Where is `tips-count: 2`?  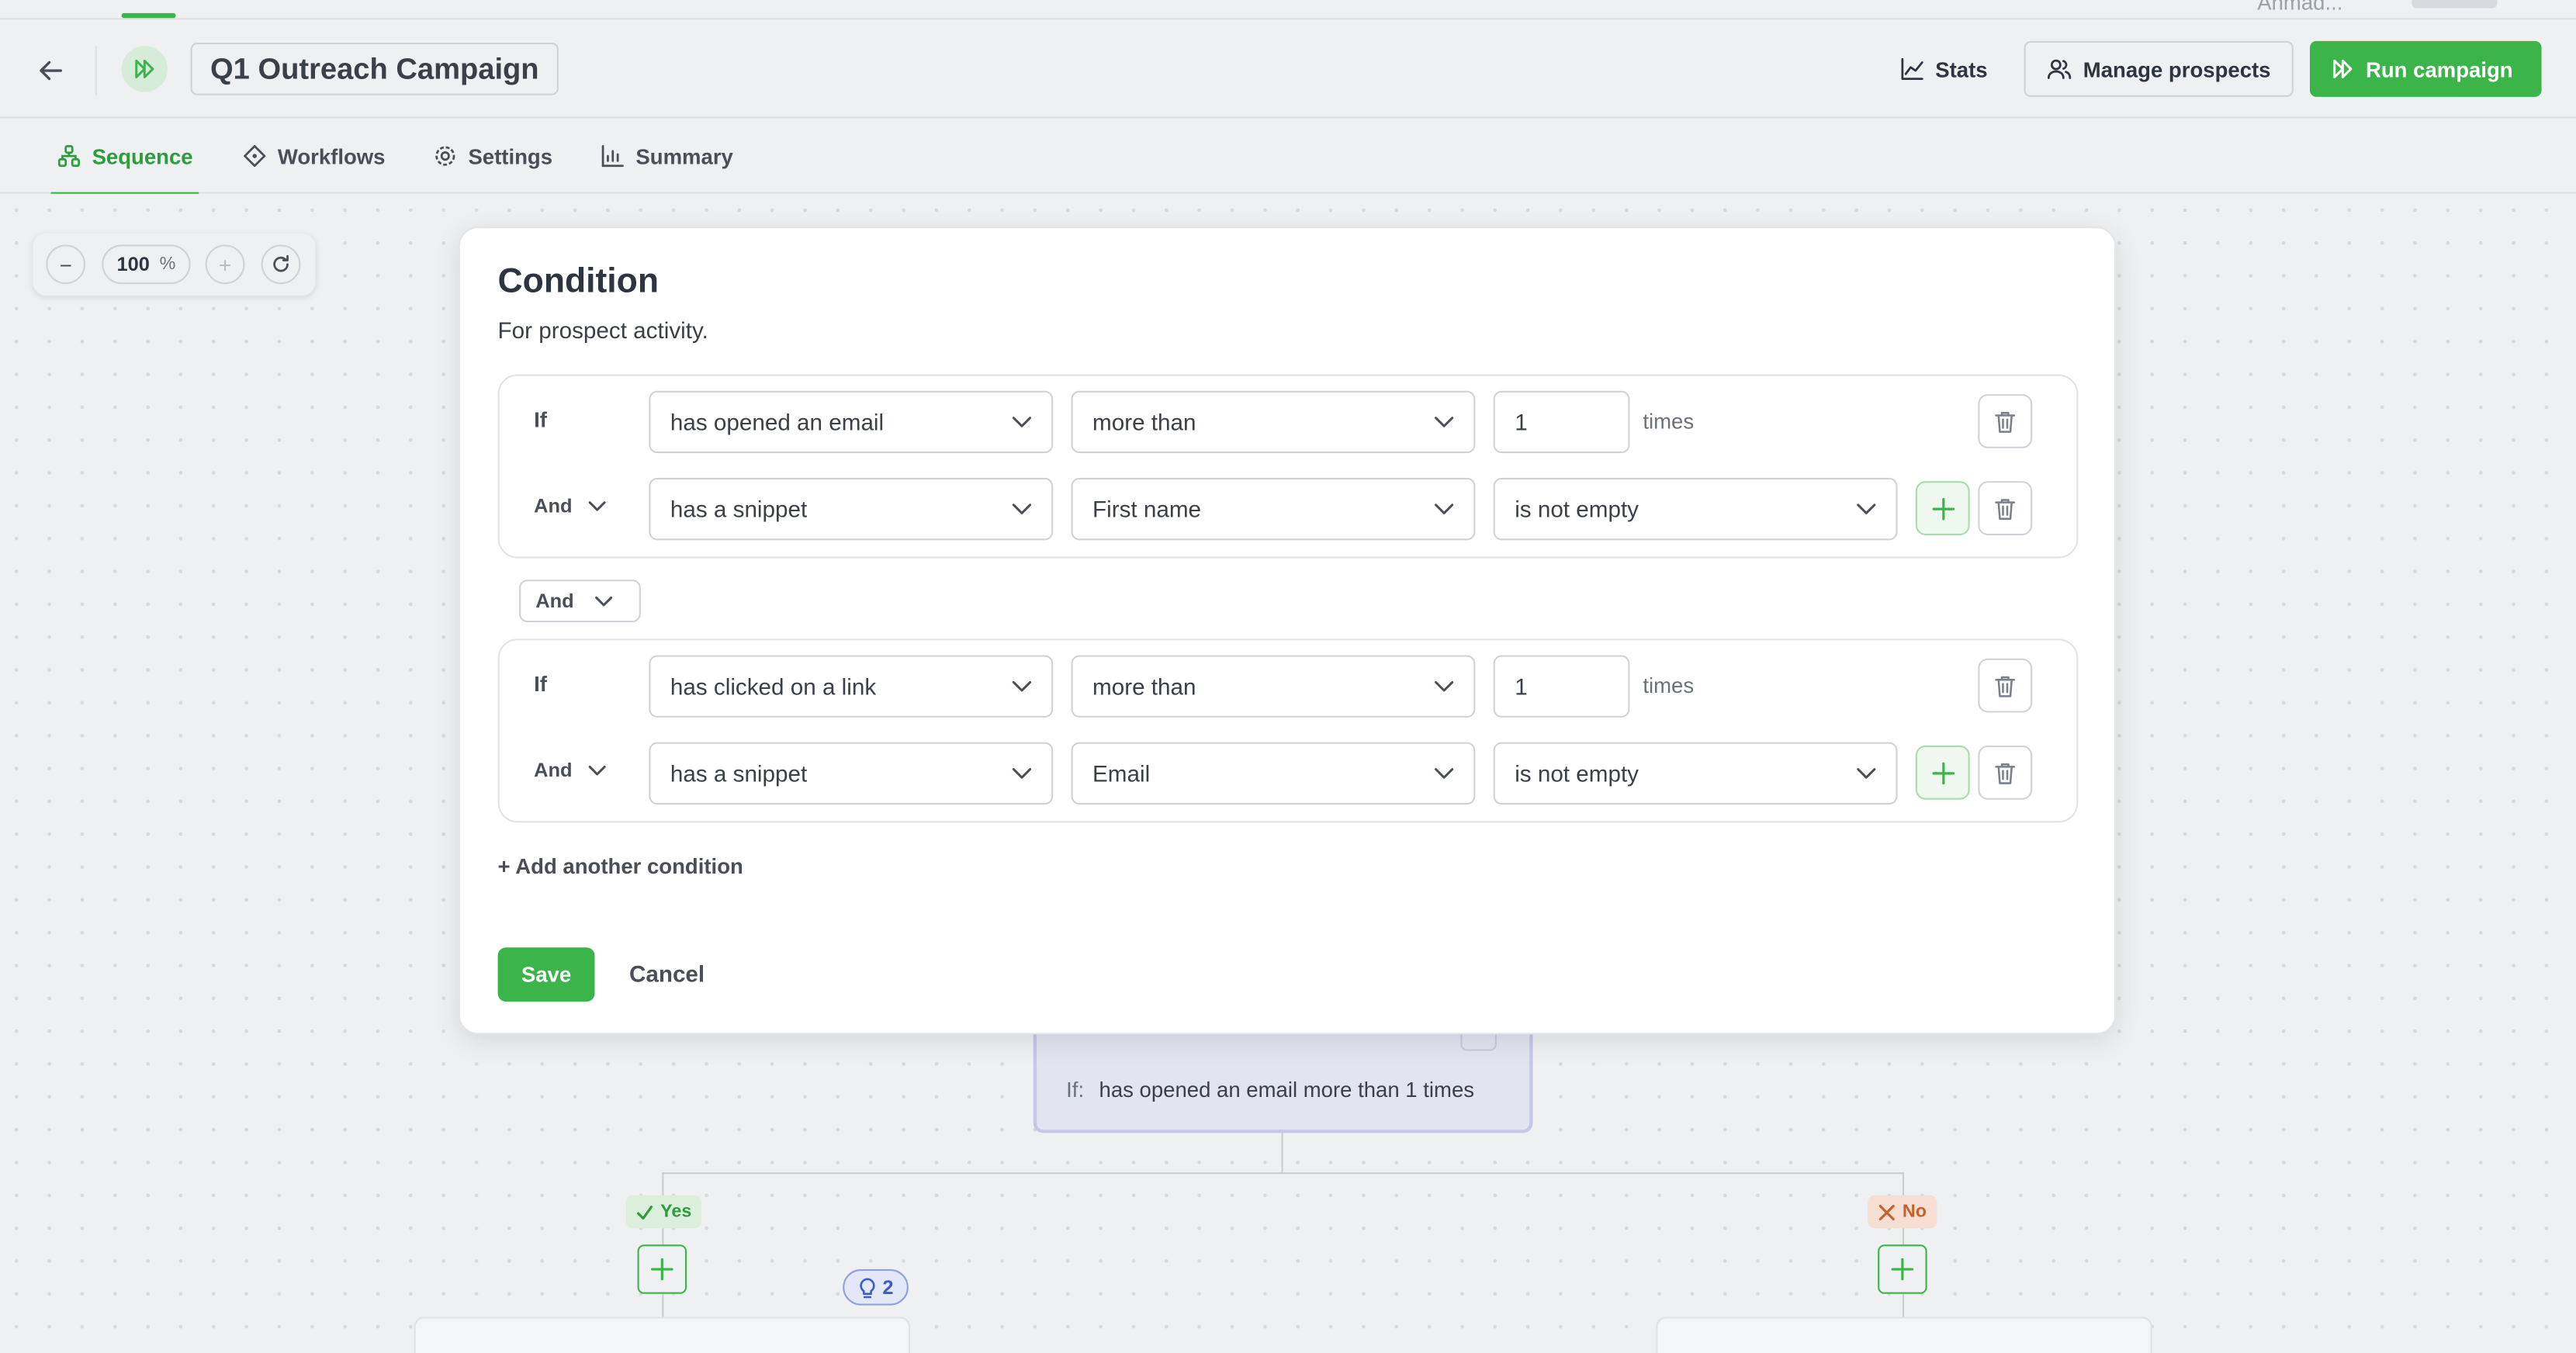
tips-count: 2 is located at coordinates (888, 1287).